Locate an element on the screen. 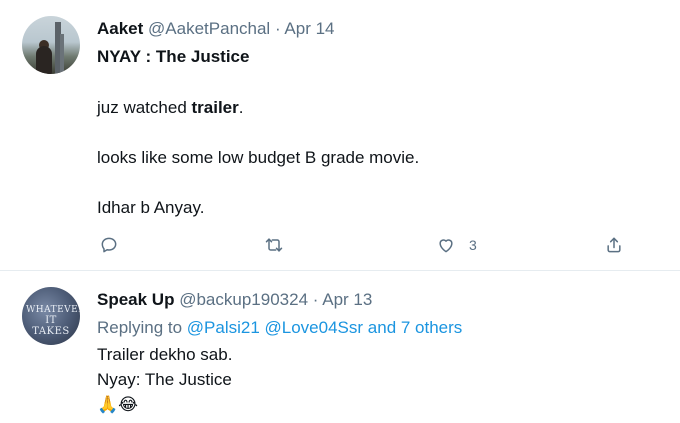 The height and width of the screenshot is (423, 680). tweet-title-part1: NYAY : is located at coordinates (126, 56).